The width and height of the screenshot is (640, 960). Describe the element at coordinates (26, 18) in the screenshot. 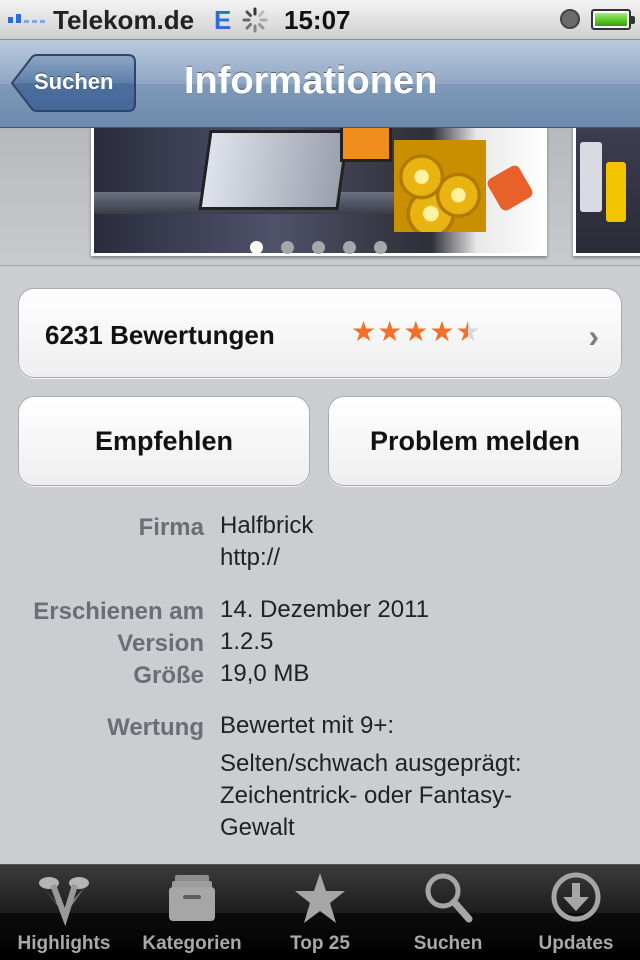

I see `signal-strength-icon` at that location.